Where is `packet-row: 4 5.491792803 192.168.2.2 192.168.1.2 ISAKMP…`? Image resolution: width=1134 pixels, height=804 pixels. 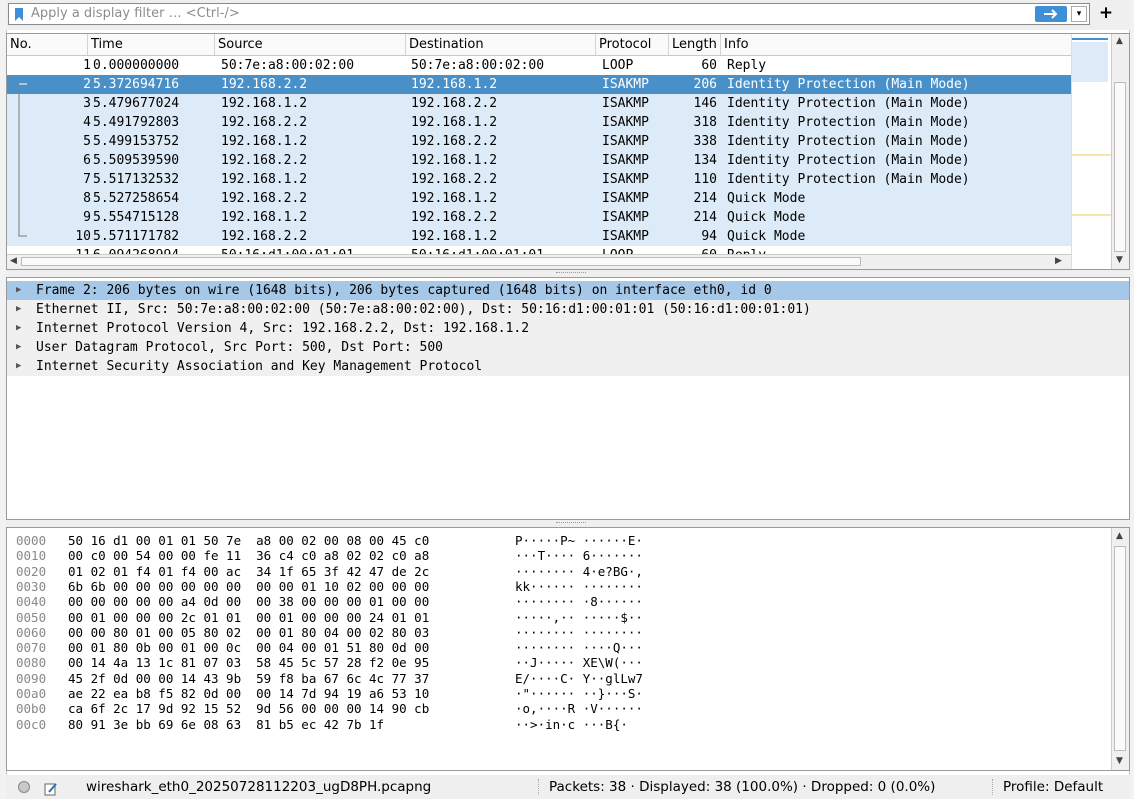
packet-row: 4 5.491792803 192.168.2.2 192.168.1.2 ISAKMP… is located at coordinates (539, 122).